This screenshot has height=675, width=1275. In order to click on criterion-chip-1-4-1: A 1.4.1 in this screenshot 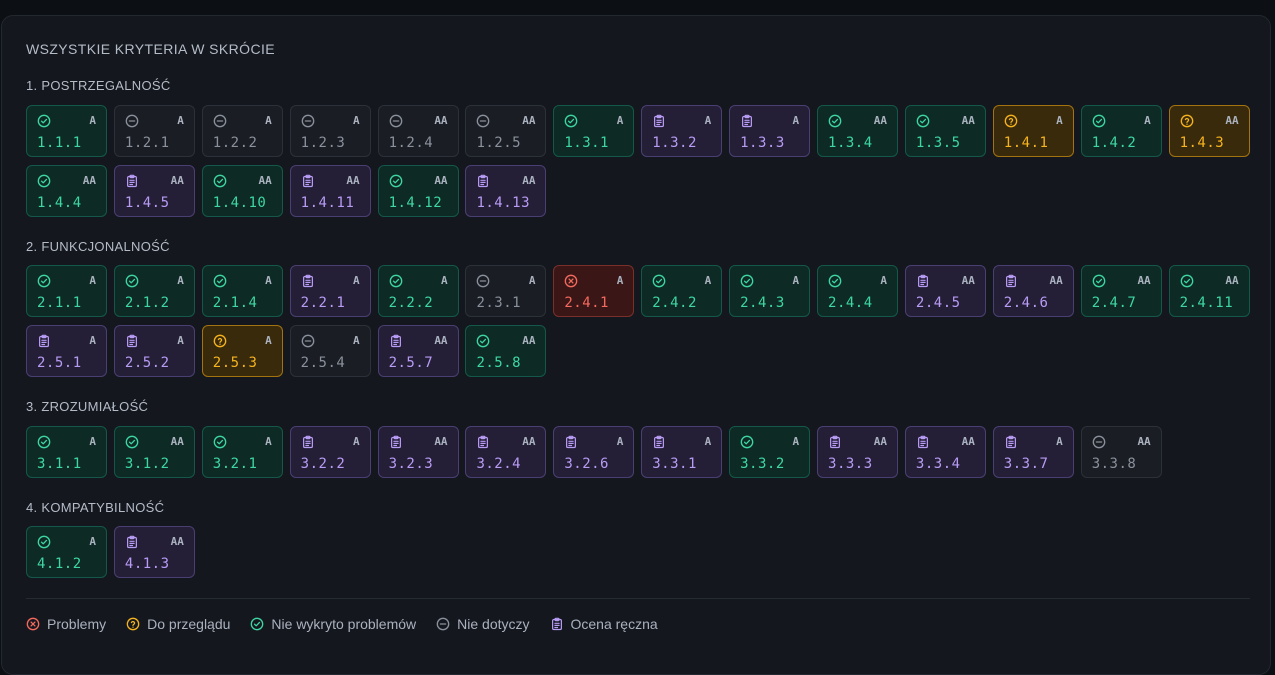, I will do `click(1033, 131)`.